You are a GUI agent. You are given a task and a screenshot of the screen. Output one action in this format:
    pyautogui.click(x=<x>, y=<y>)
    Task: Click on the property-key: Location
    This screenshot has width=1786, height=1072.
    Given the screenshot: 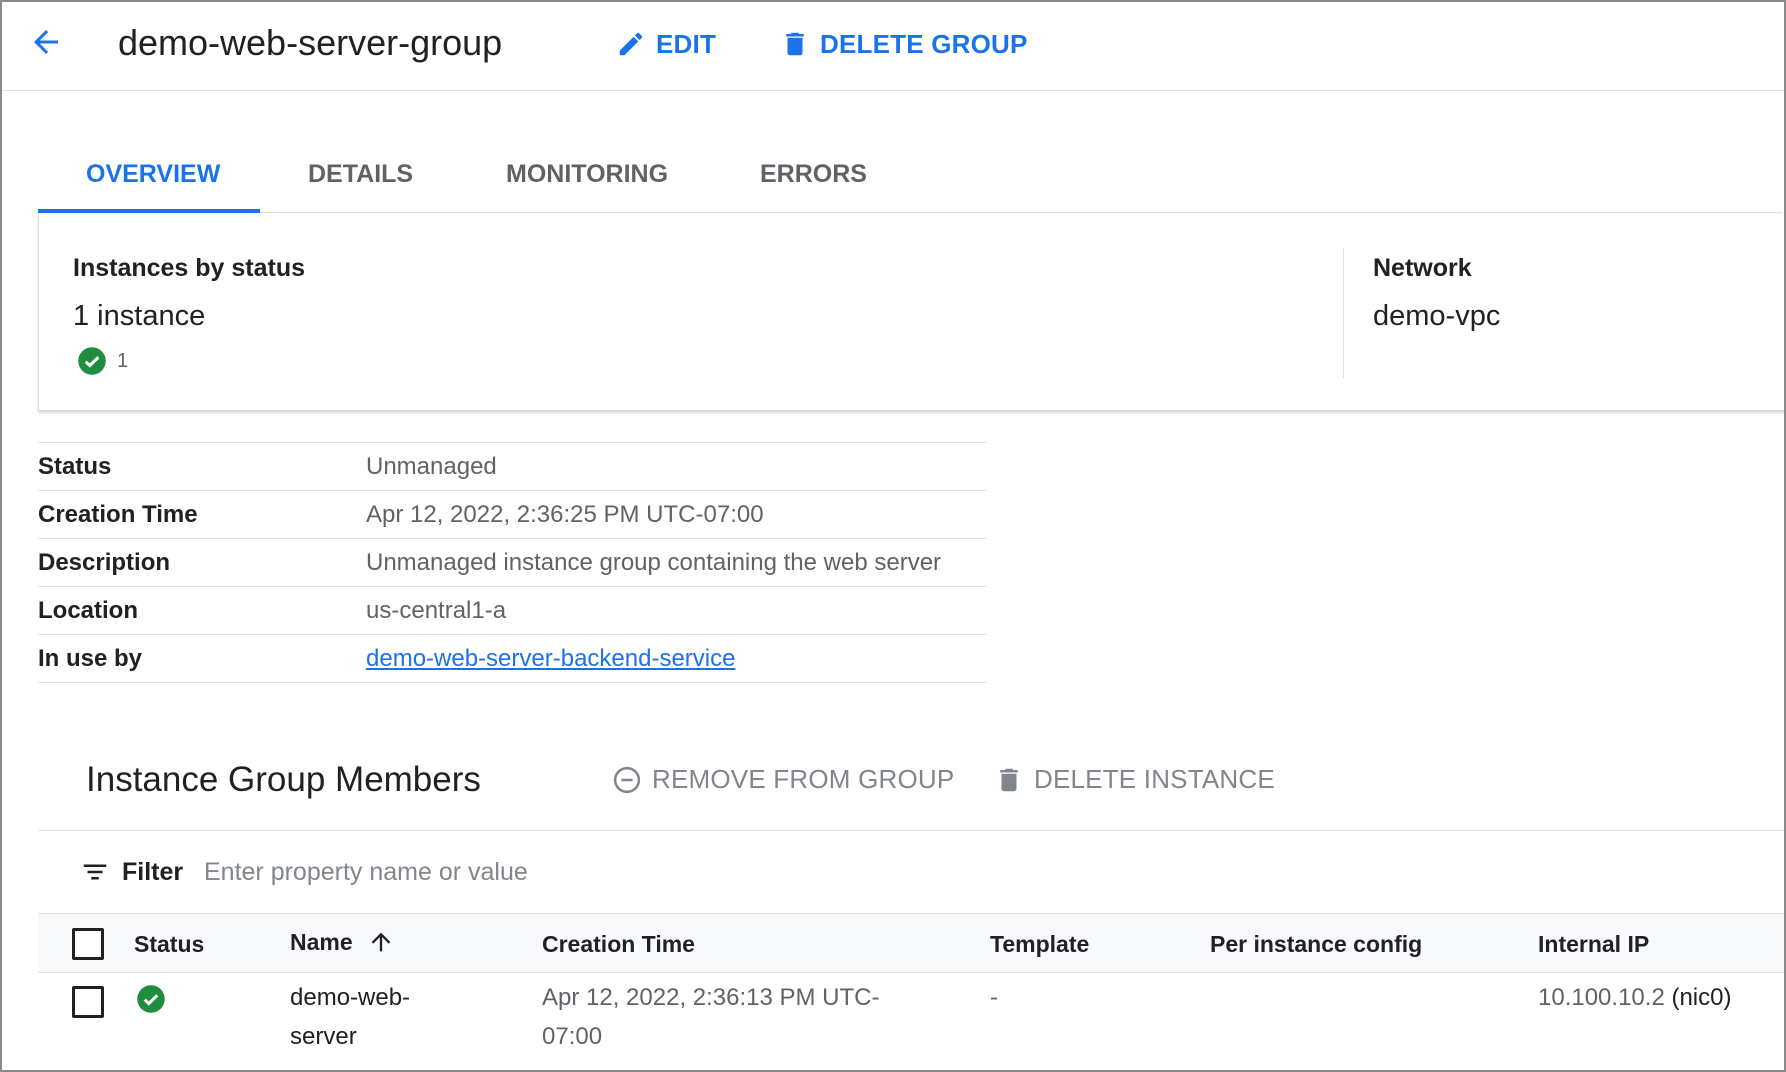 What is the action you would take?
    pyautogui.click(x=88, y=610)
    